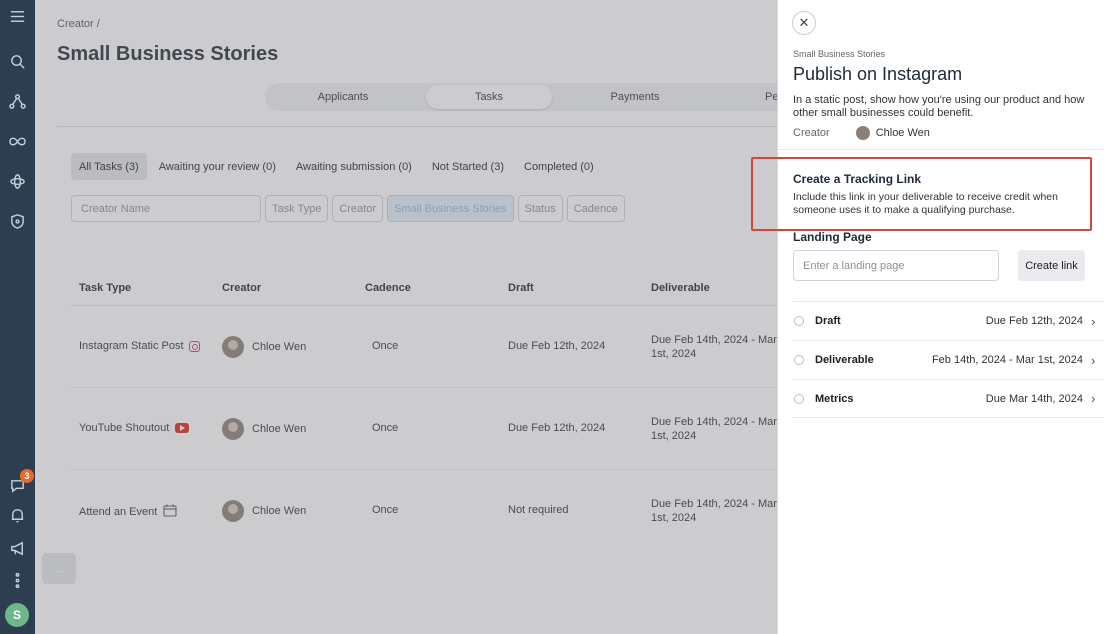 The image size is (1104, 634). What do you see at coordinates (217, 166) in the screenshot?
I see `filter-awaiting-review: Awaiting your review (0)` at bounding box center [217, 166].